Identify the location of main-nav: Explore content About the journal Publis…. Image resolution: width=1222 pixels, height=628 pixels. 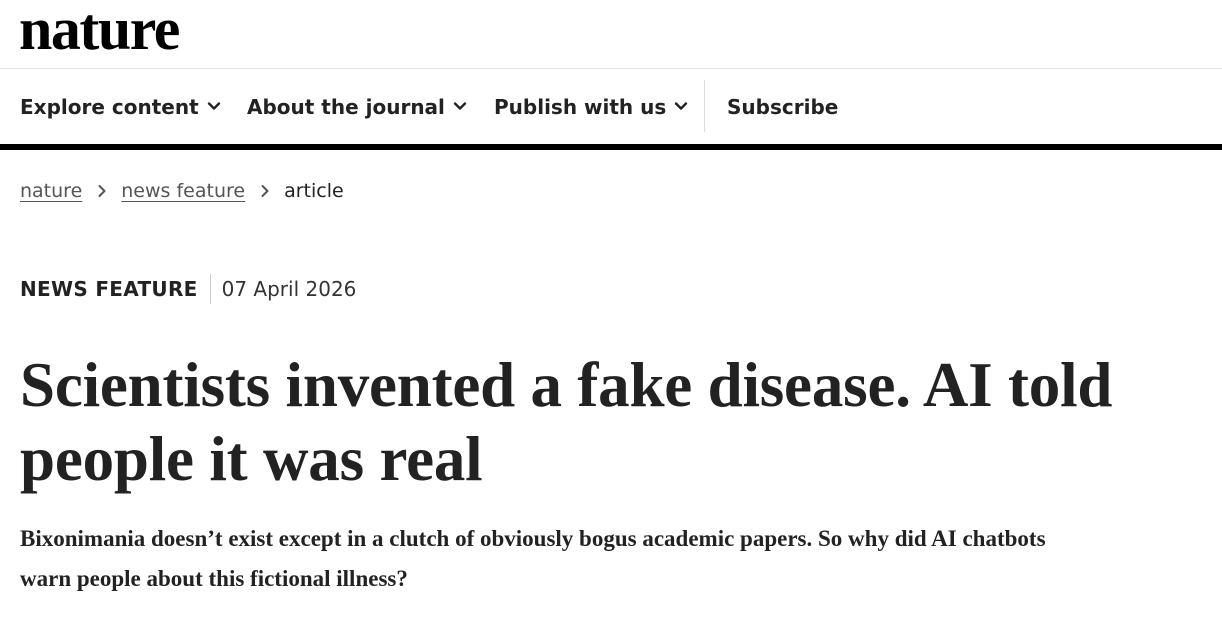
(611, 106).